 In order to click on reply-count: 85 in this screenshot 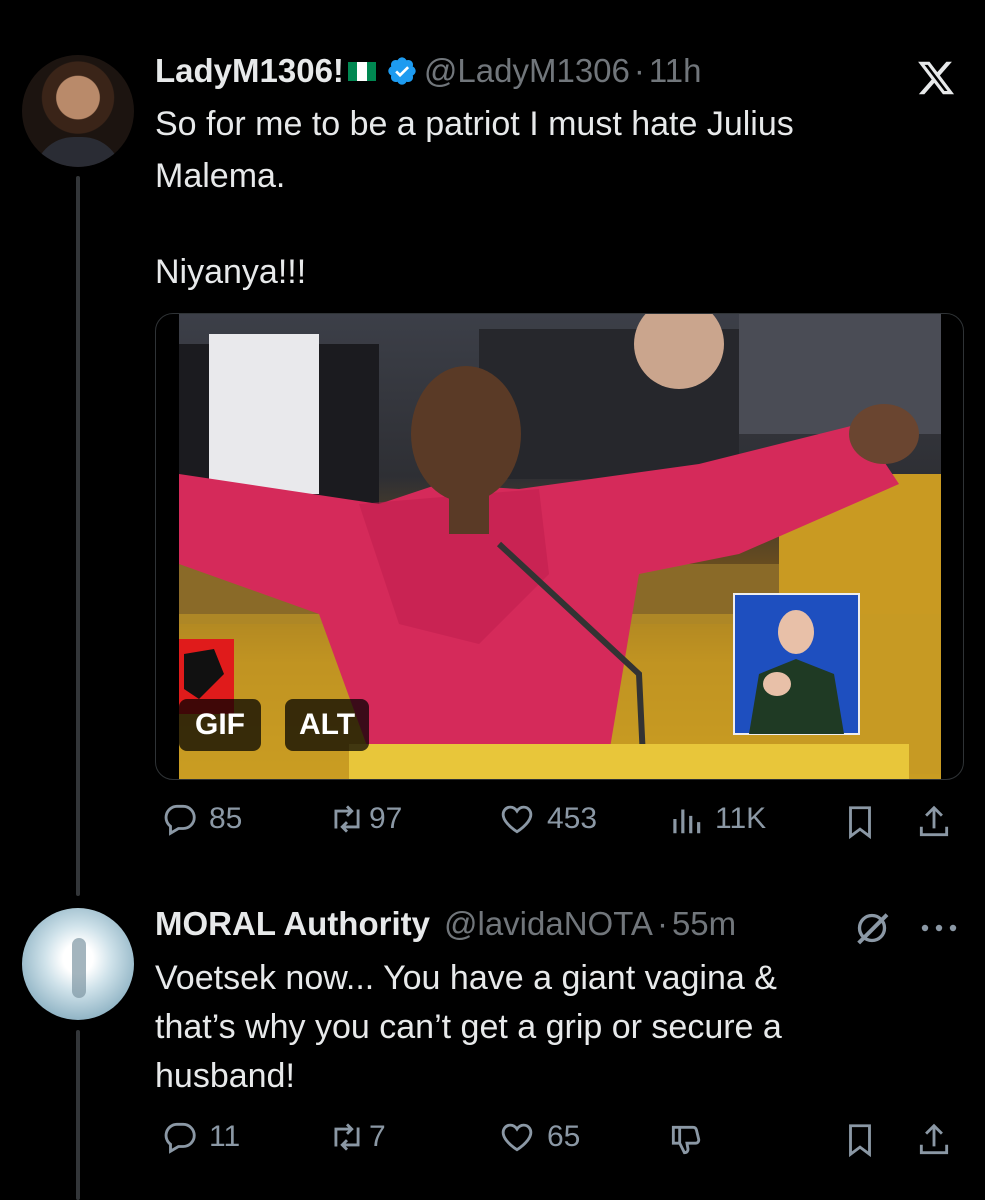, I will do `click(226, 818)`.